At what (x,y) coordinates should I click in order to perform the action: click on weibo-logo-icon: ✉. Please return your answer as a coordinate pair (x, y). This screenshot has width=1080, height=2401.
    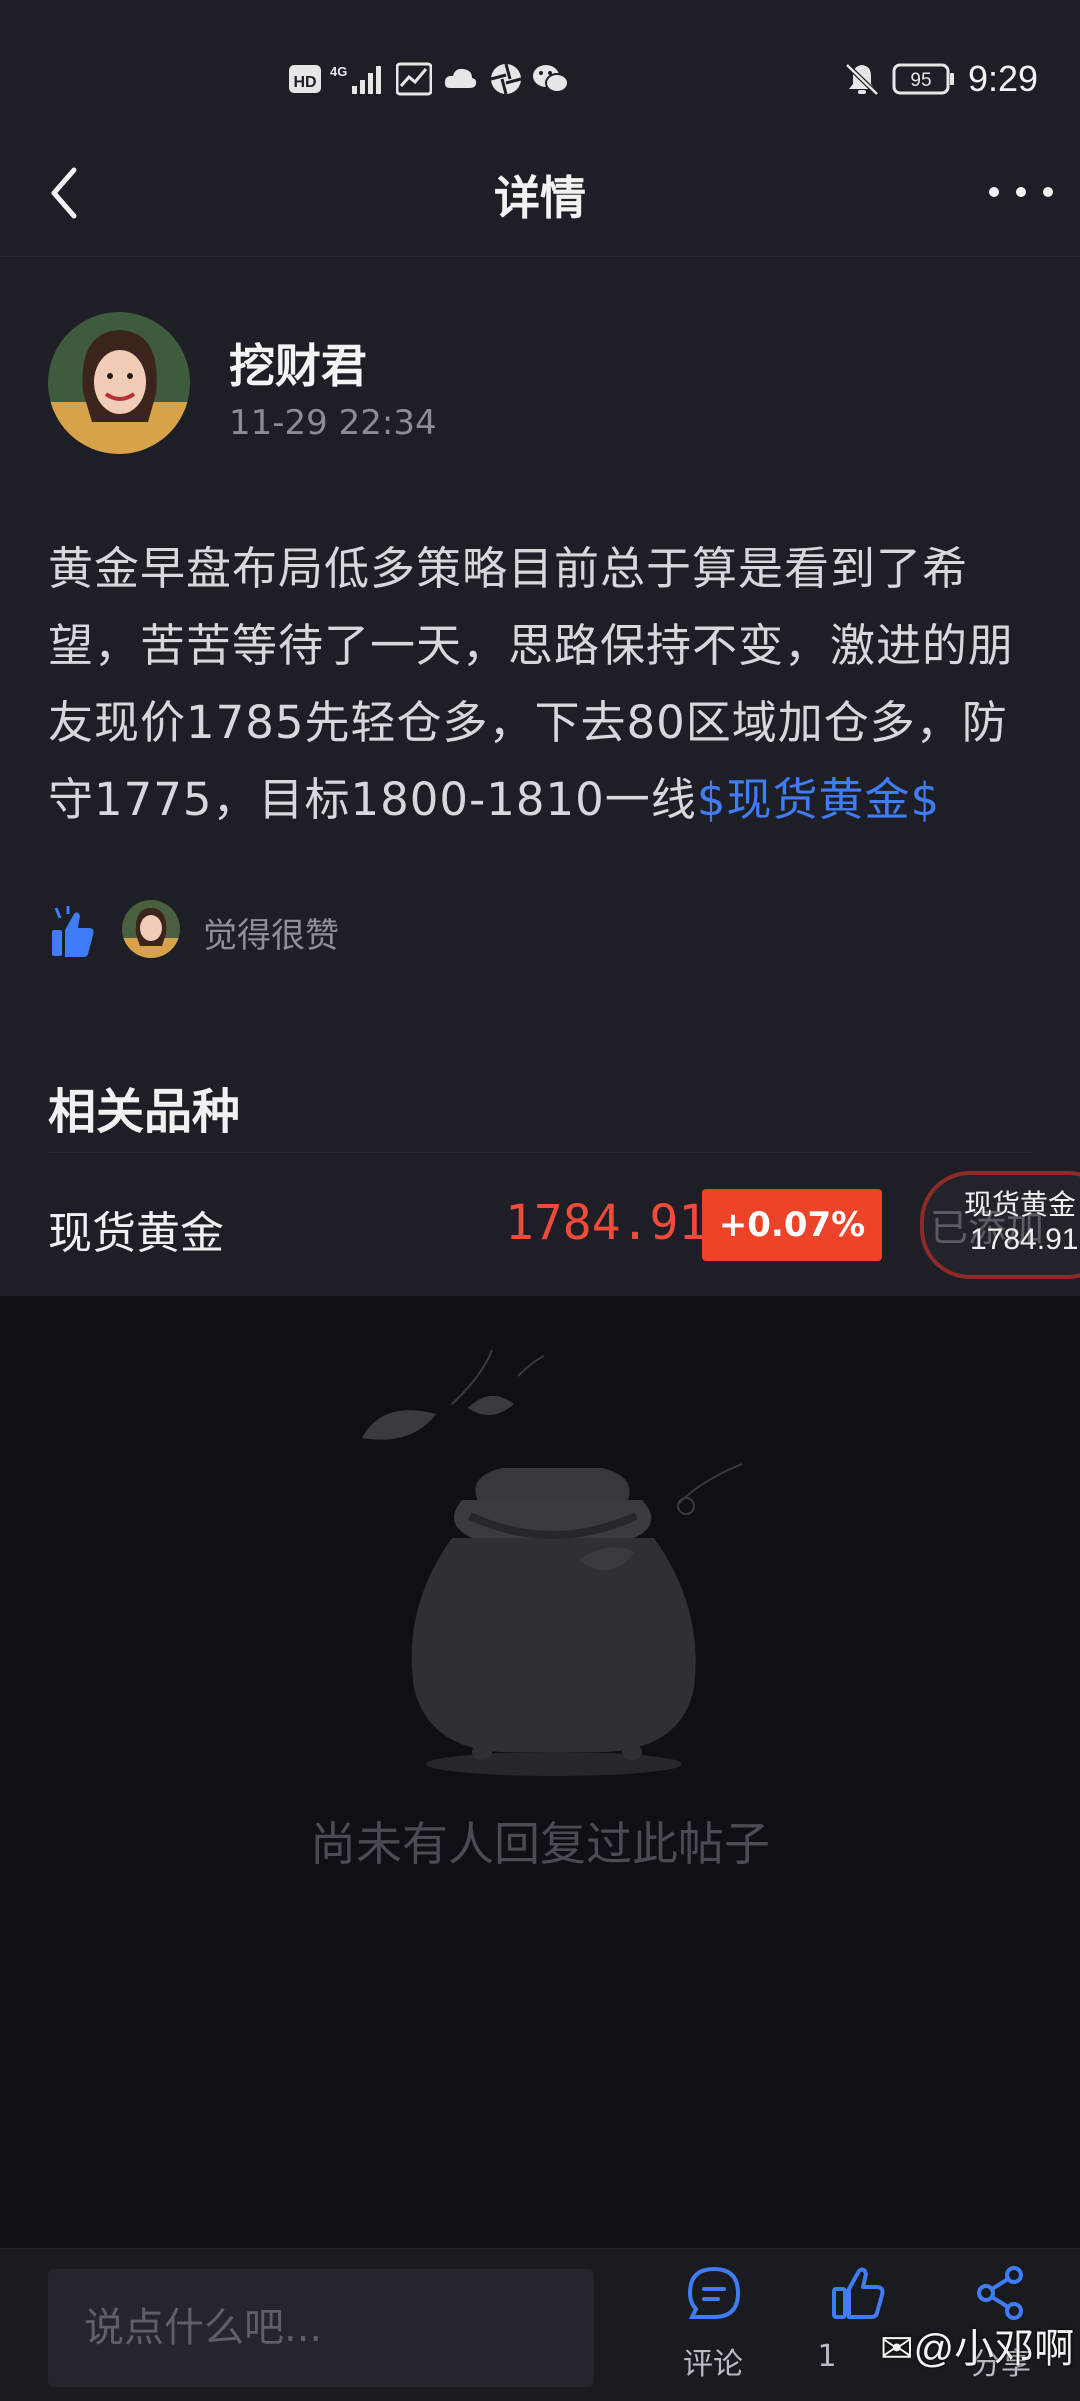
    Looking at the image, I should click on (897, 2349).